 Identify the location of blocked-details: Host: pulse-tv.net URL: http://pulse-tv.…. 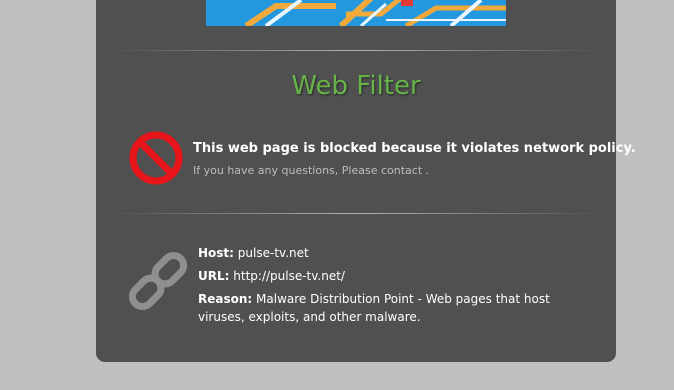
(394, 287).